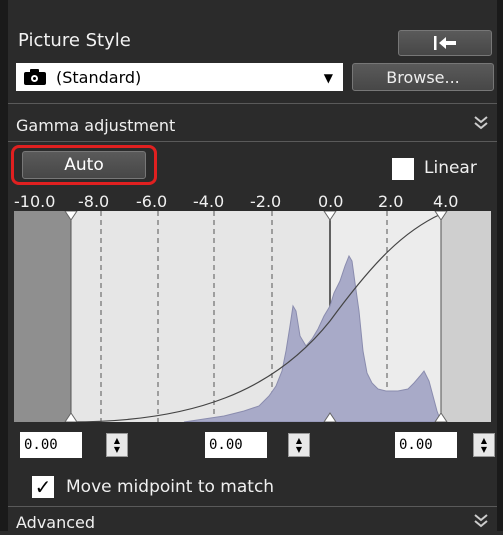 The width and height of the screenshot is (503, 535). What do you see at coordinates (170, 487) in the screenshot?
I see `move-midpoint-label: Move midpoint to match` at bounding box center [170, 487].